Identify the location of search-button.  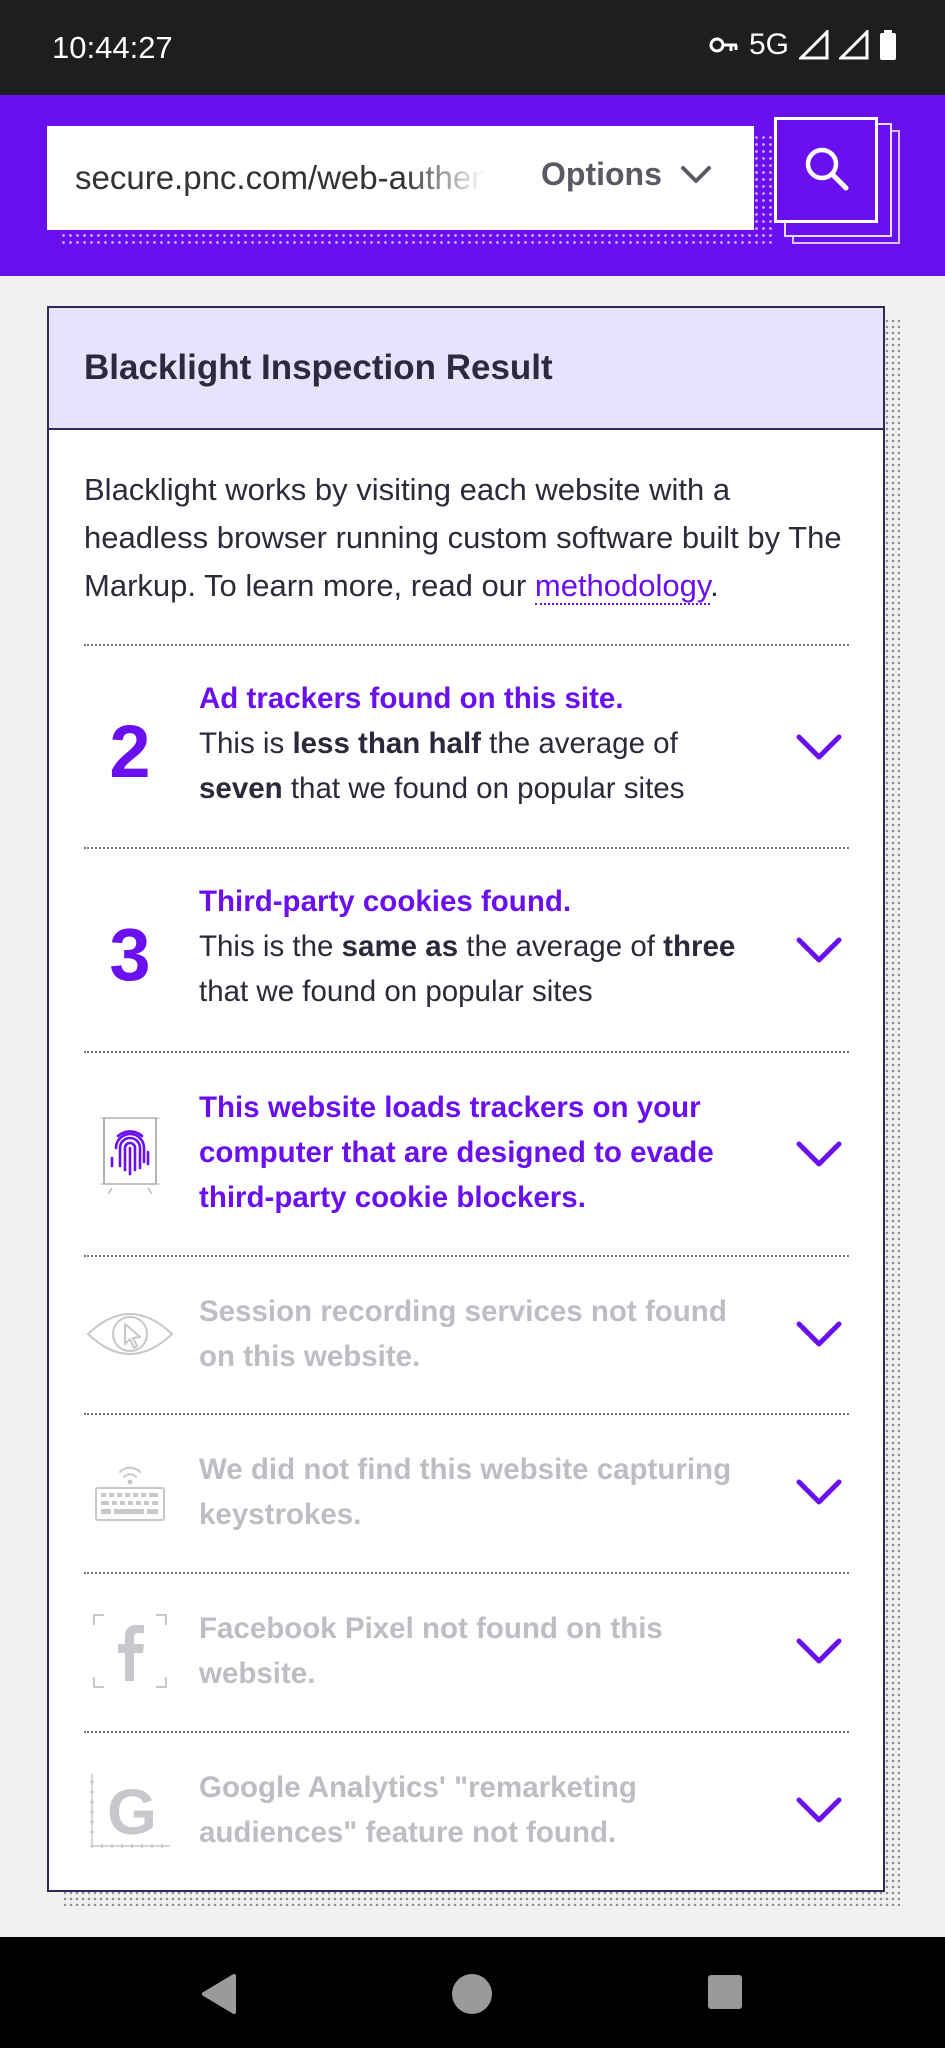
(826, 170).